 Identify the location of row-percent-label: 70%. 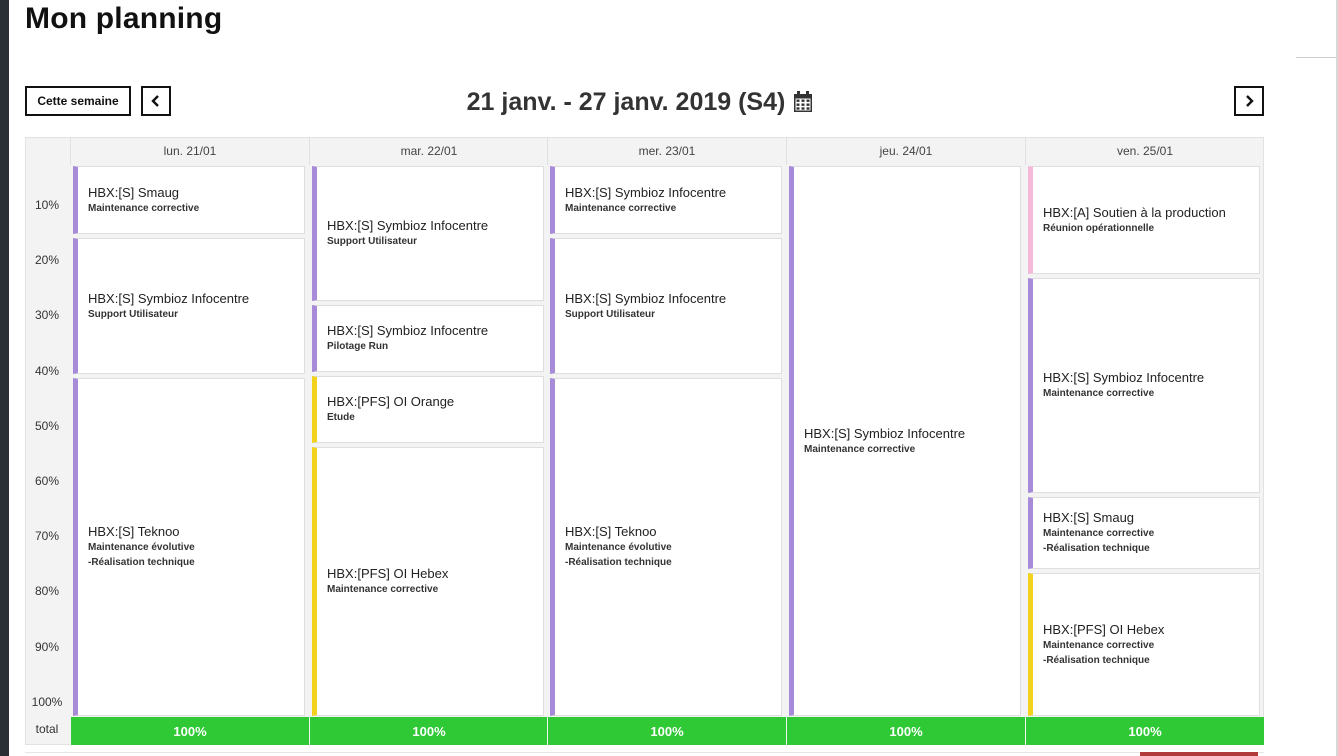
(47, 536).